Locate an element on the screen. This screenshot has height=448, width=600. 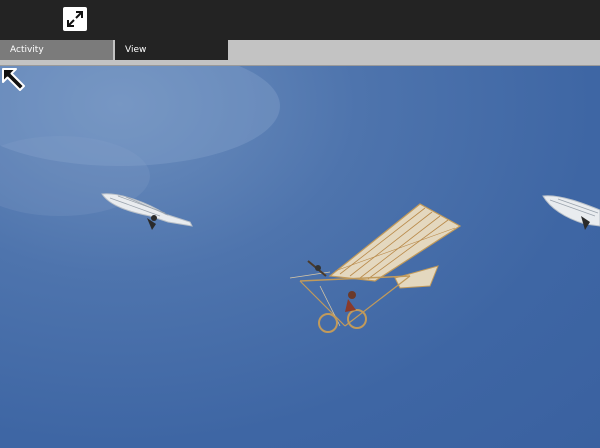
glider-right is located at coordinates (571, 212).